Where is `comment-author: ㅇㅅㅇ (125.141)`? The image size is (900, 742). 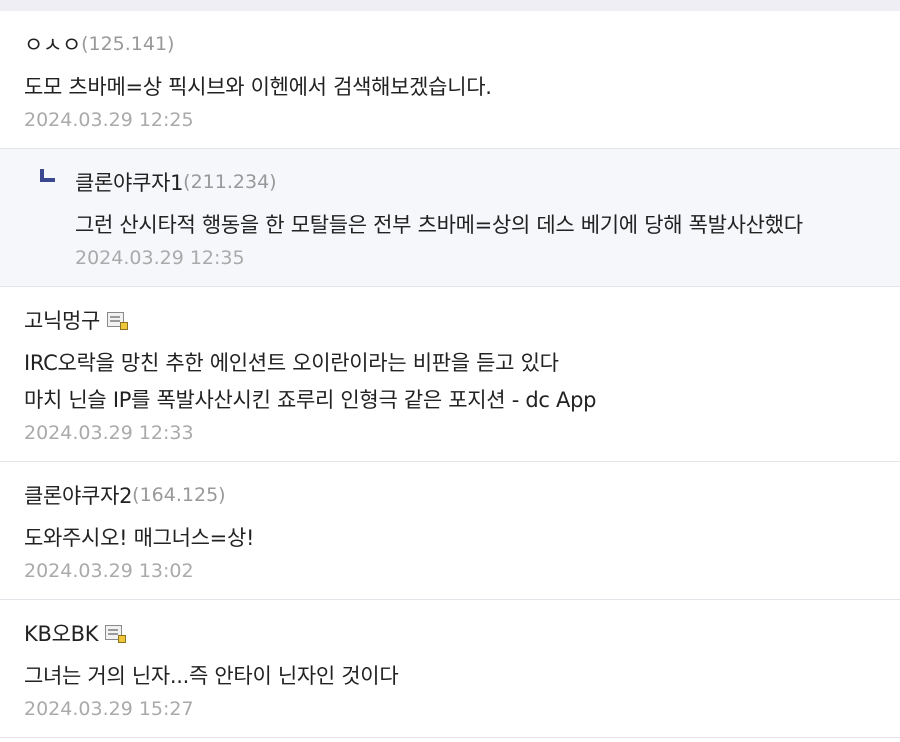
comment-author: ㅇㅅㅇ (125.141) is located at coordinates (99, 44).